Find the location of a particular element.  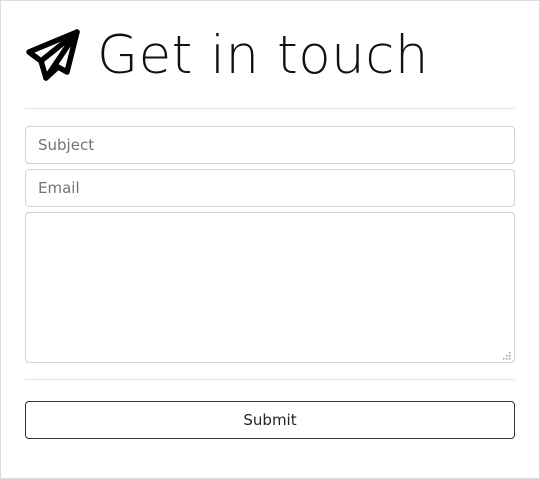

page-title: Get in touch is located at coordinates (263, 55).